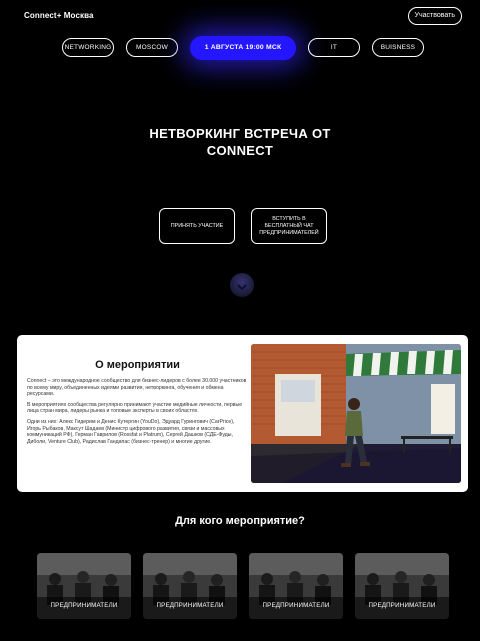  I want to click on tag-business: BUISNESS, so click(398, 47).